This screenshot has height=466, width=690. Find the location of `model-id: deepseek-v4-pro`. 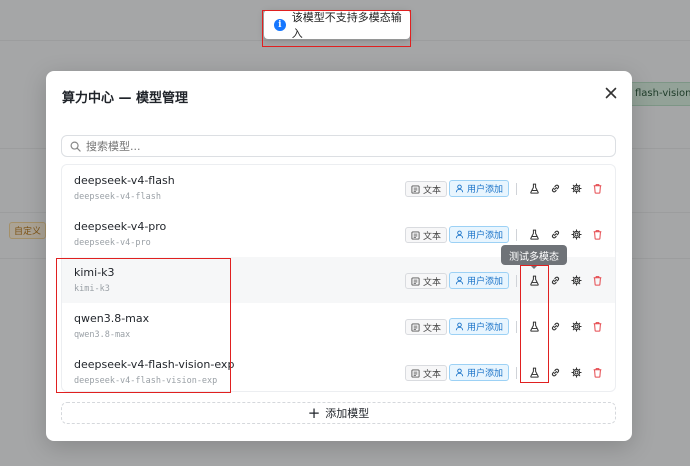

model-id: deepseek-v4-pro is located at coordinates (112, 243).